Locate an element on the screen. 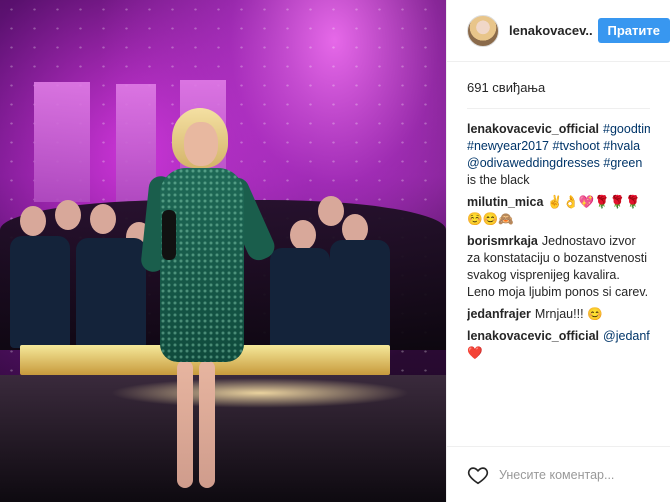 The image size is (670, 502). divider is located at coordinates (558, 108).